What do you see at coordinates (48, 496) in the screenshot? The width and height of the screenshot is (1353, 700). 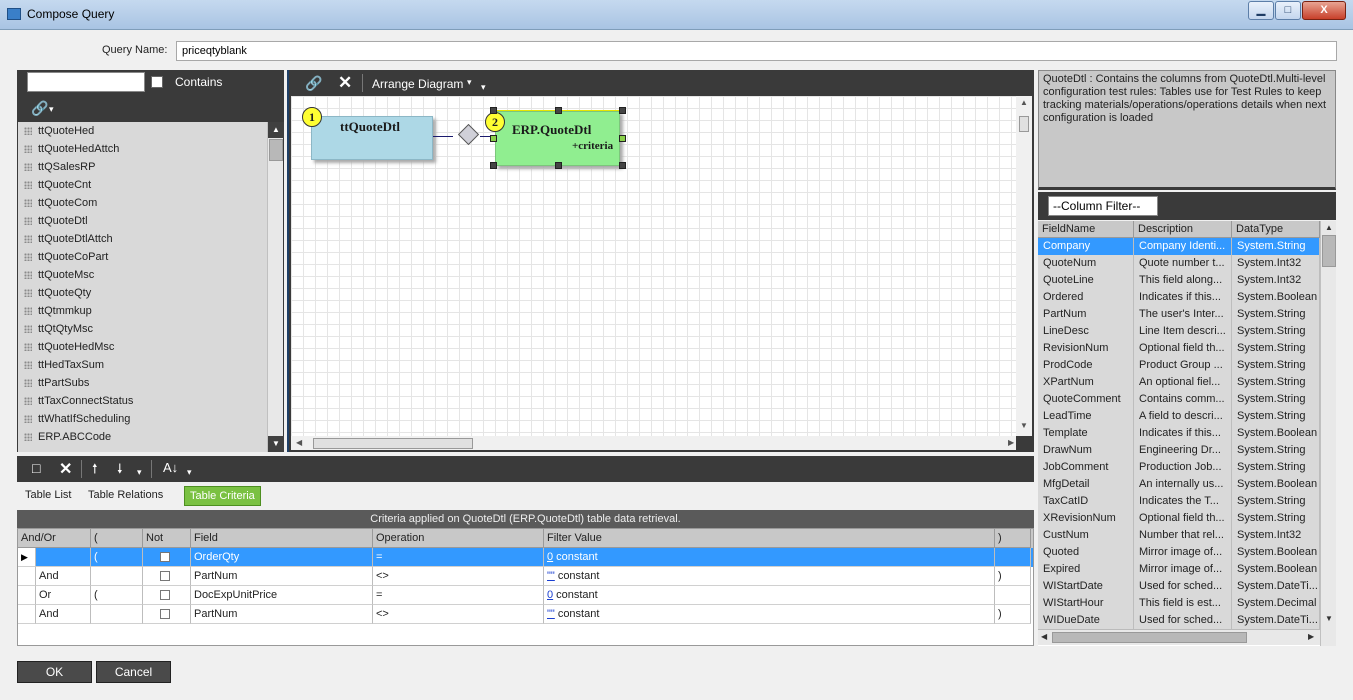 I see `tab-table-list: Table List` at bounding box center [48, 496].